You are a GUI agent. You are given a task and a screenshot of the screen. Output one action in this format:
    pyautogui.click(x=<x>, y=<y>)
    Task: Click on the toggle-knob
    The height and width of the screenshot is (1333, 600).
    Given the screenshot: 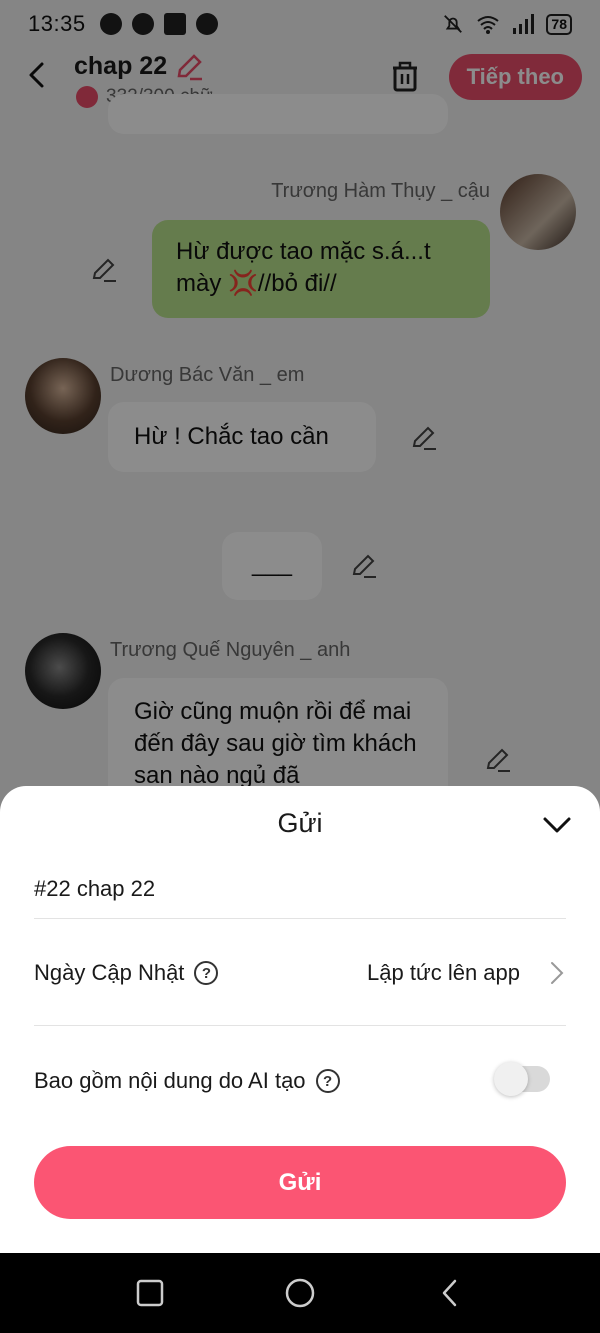 What is the action you would take?
    pyautogui.click(x=511, y=1079)
    